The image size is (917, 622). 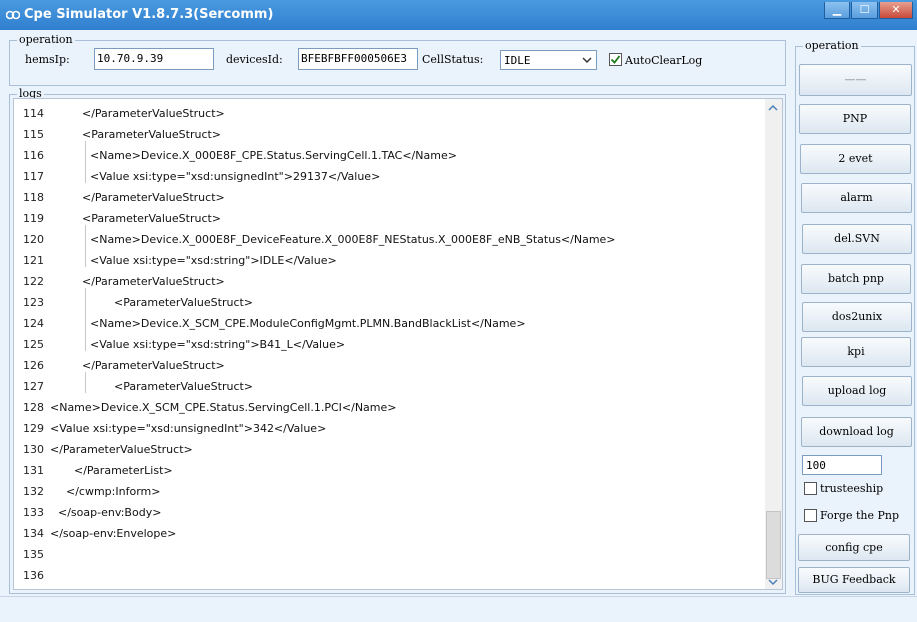 I want to click on line-number: 131, so click(x=33, y=470).